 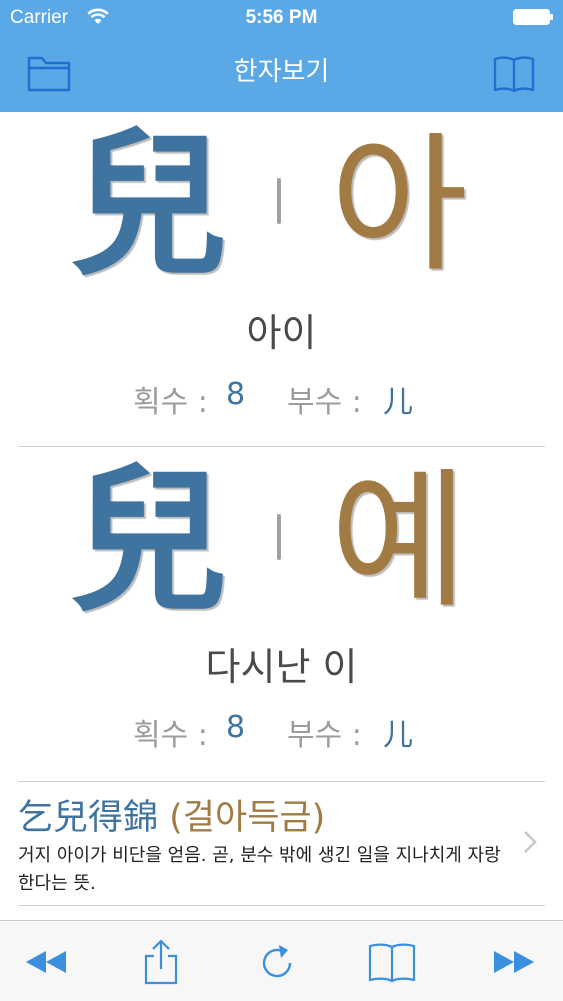 What do you see at coordinates (281, 72) in the screenshot?
I see `page-title: 한자보기` at bounding box center [281, 72].